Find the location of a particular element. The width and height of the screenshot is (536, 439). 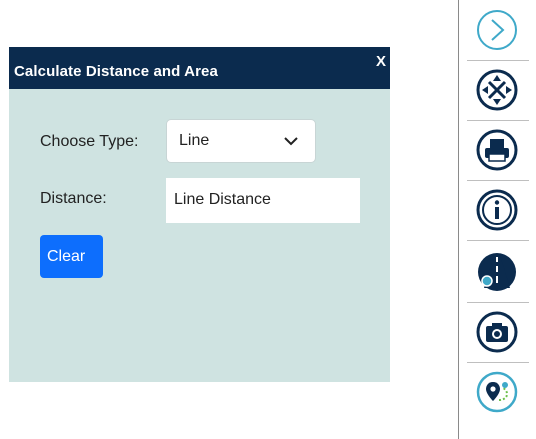

distance-value: Line Distance is located at coordinates (222, 199).